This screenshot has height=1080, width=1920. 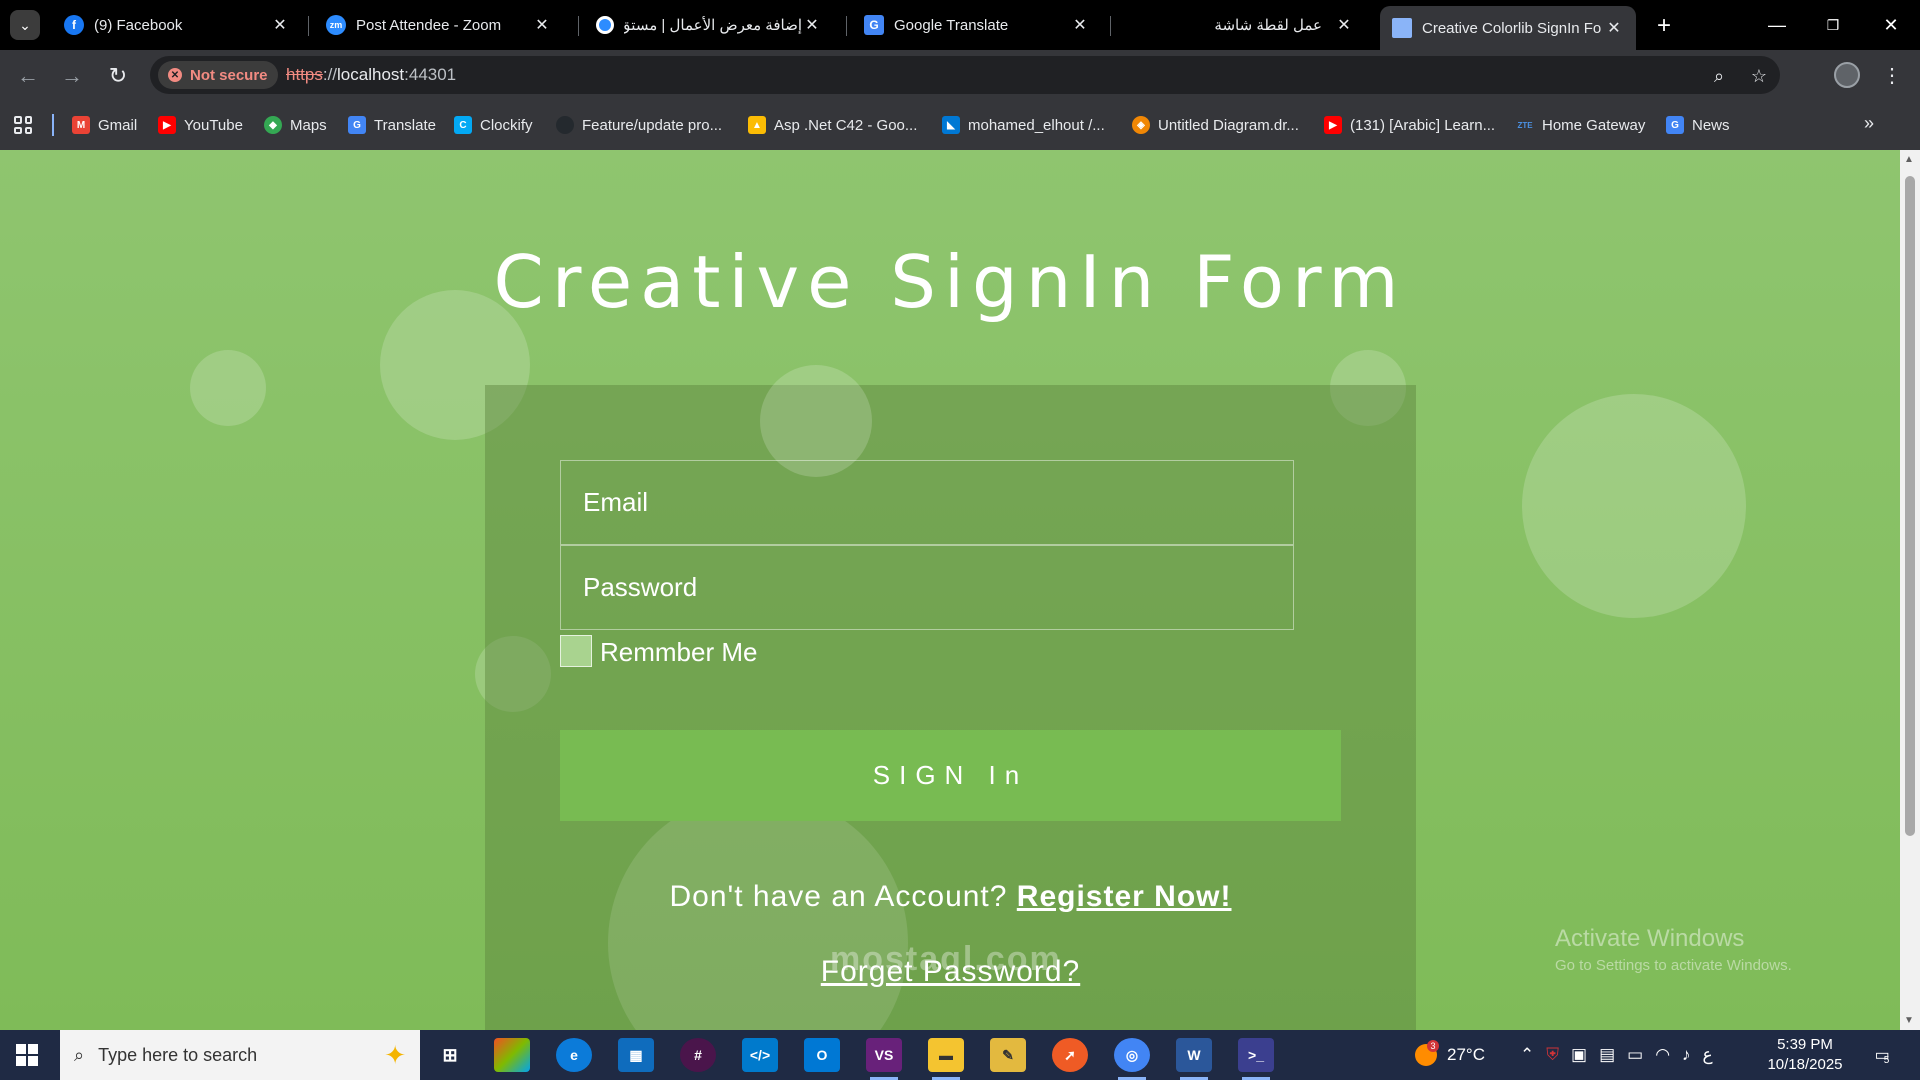 I want to click on password-input: Password, so click(x=927, y=587).